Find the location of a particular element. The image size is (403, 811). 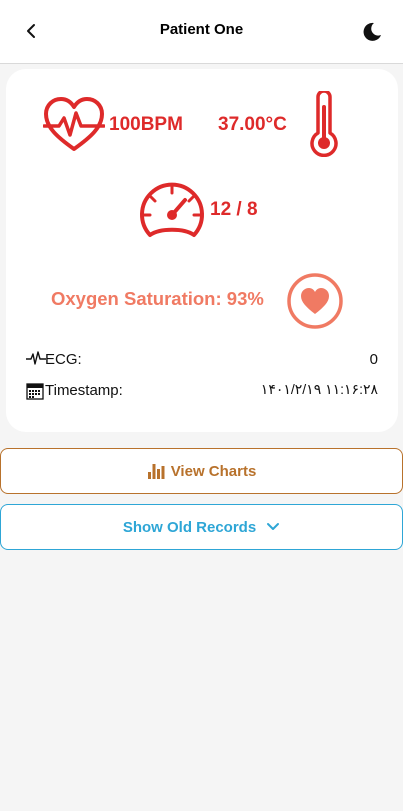

blood-pressure-value: 12 / 8 is located at coordinates (234, 209).